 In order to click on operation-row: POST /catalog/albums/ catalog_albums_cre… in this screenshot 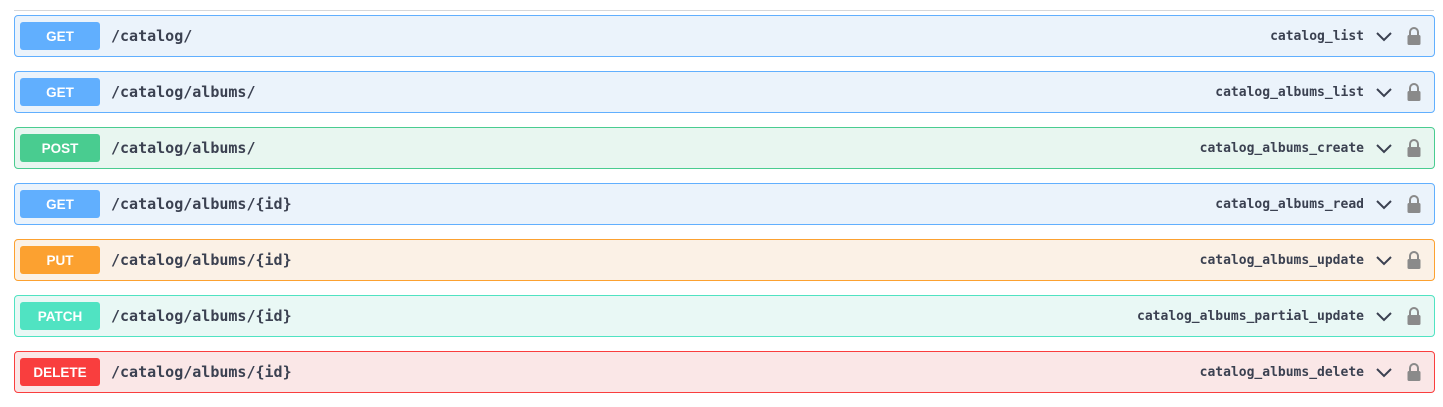, I will do `click(724, 148)`.